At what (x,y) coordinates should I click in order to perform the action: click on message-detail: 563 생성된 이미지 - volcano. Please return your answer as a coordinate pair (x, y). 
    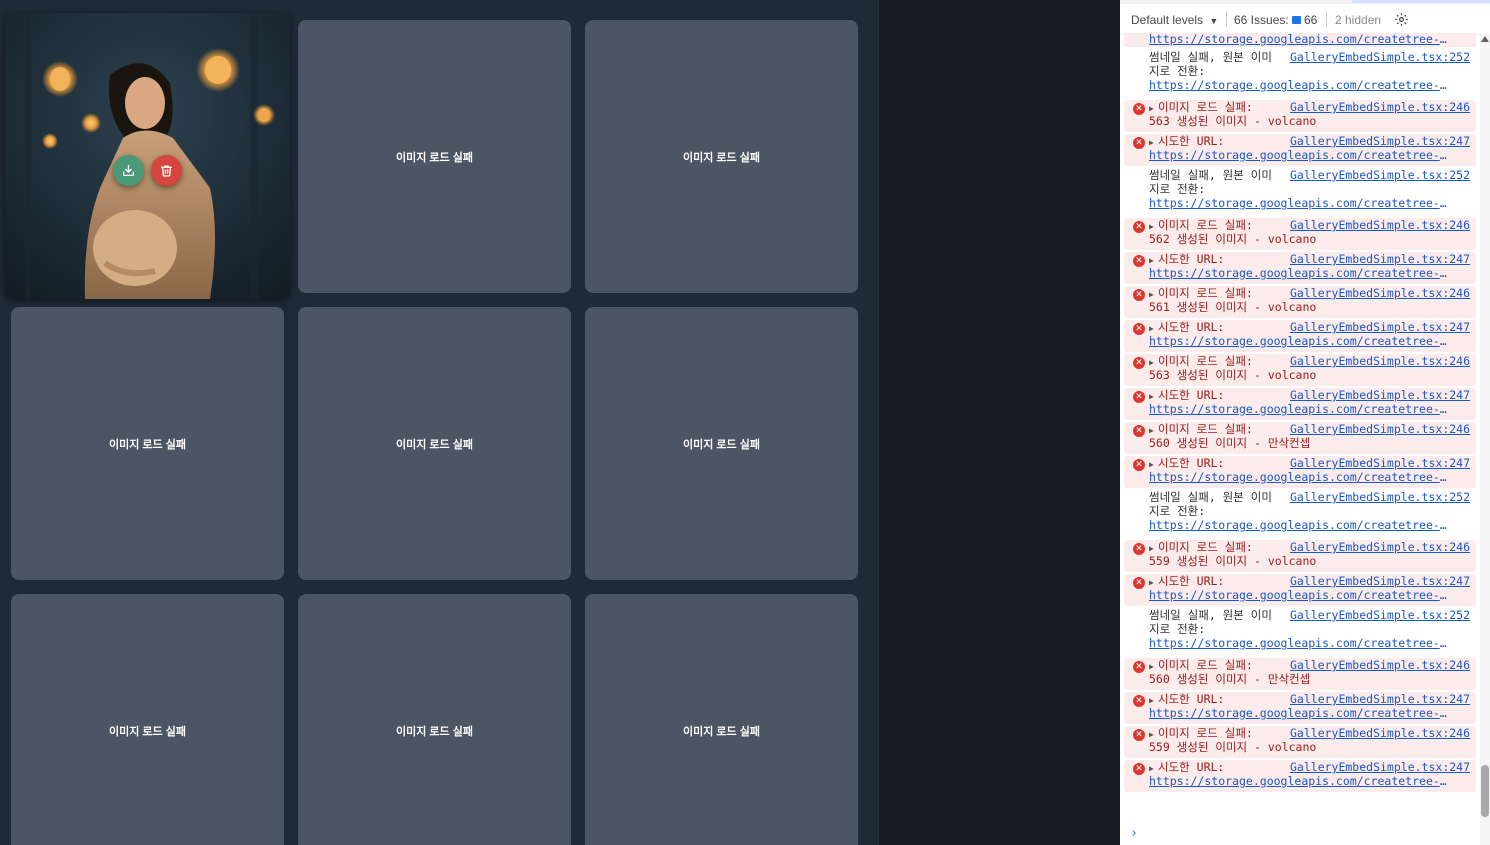
    Looking at the image, I should click on (1233, 121).